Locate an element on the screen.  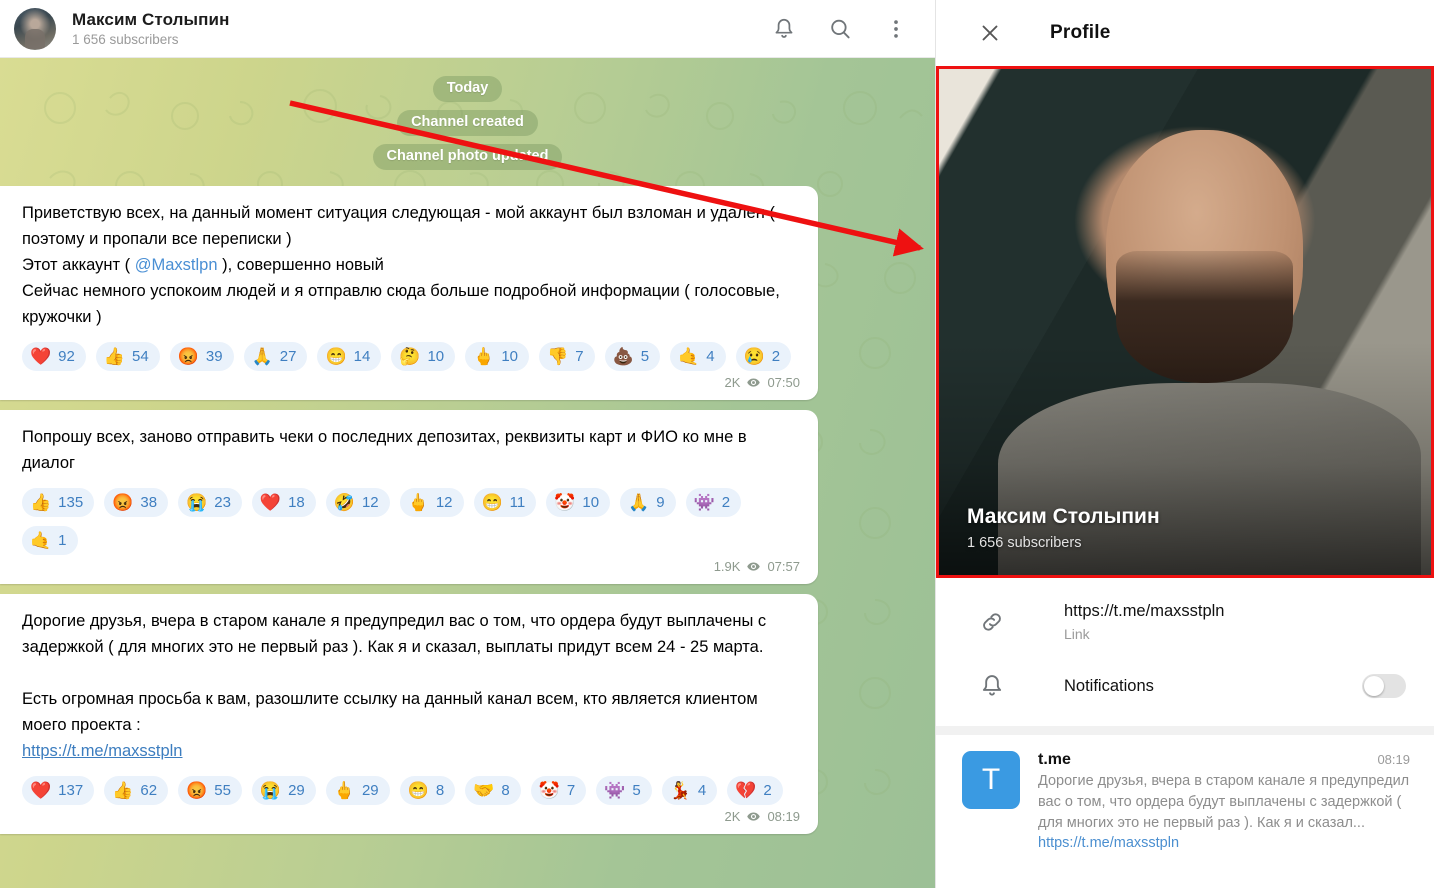
notifications-label: Notifications is located at coordinates (1109, 686).